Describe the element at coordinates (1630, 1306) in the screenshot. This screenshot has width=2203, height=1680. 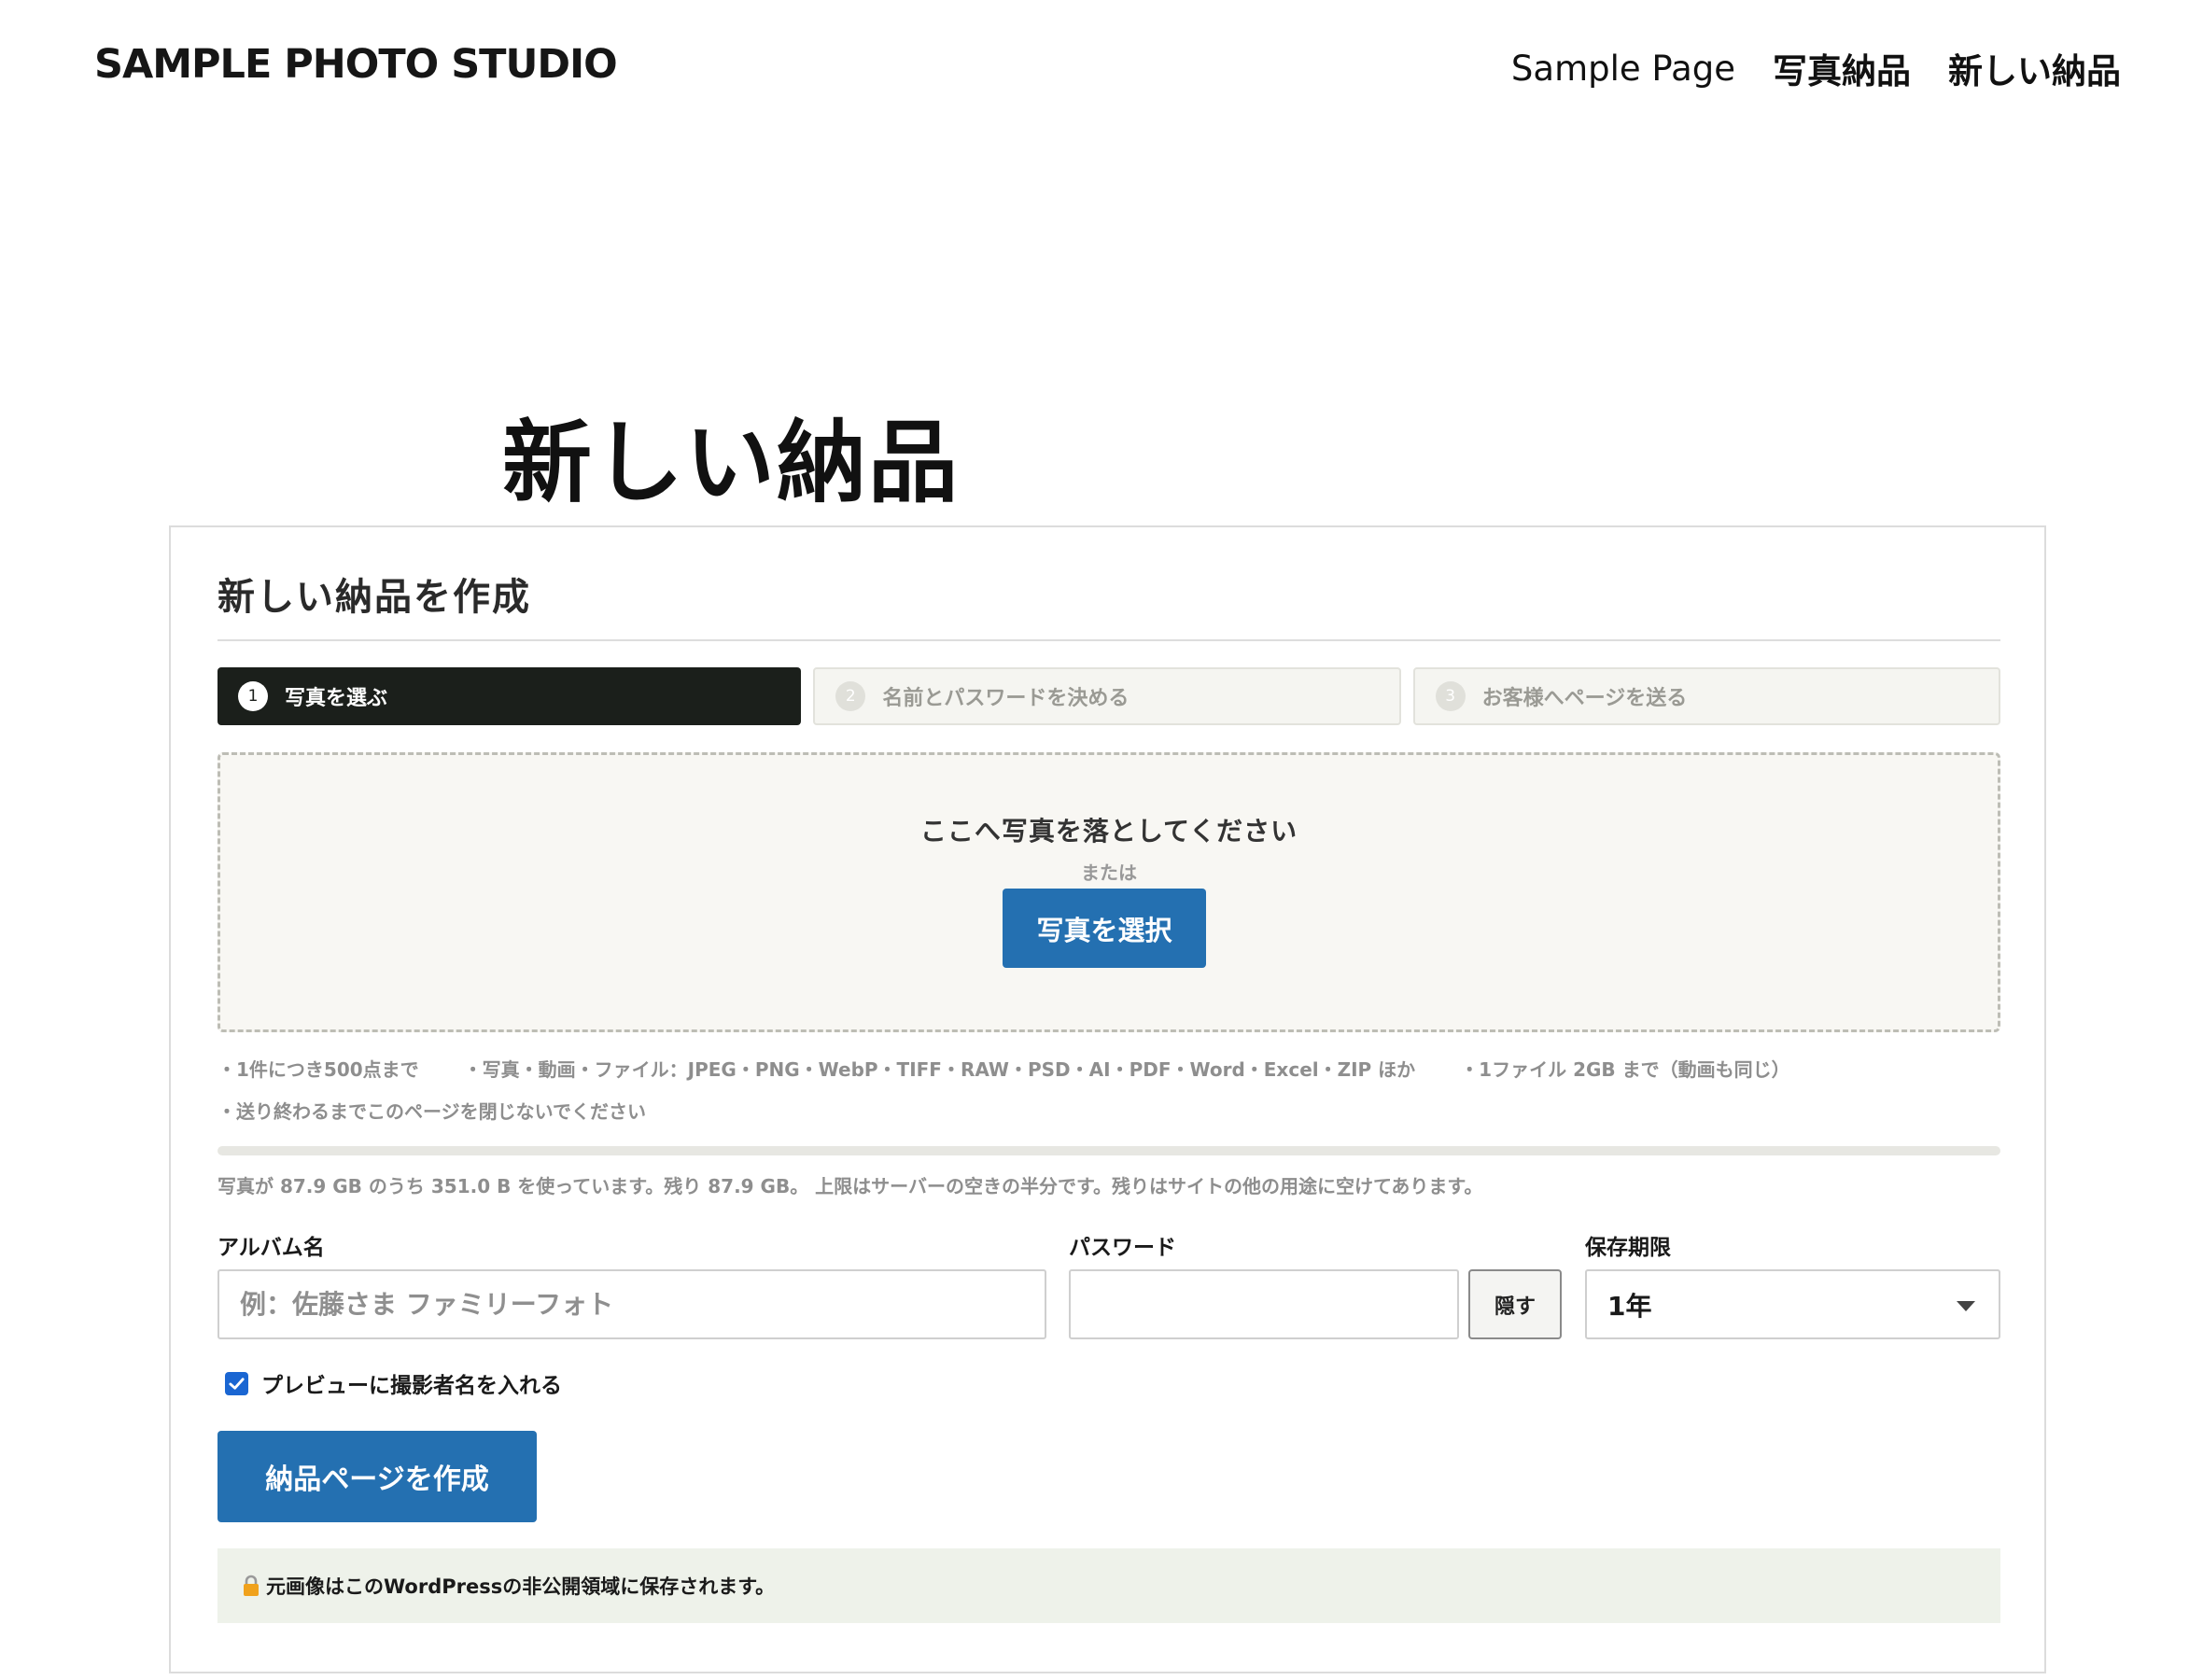
I see `retention-selected-value: 1年` at that location.